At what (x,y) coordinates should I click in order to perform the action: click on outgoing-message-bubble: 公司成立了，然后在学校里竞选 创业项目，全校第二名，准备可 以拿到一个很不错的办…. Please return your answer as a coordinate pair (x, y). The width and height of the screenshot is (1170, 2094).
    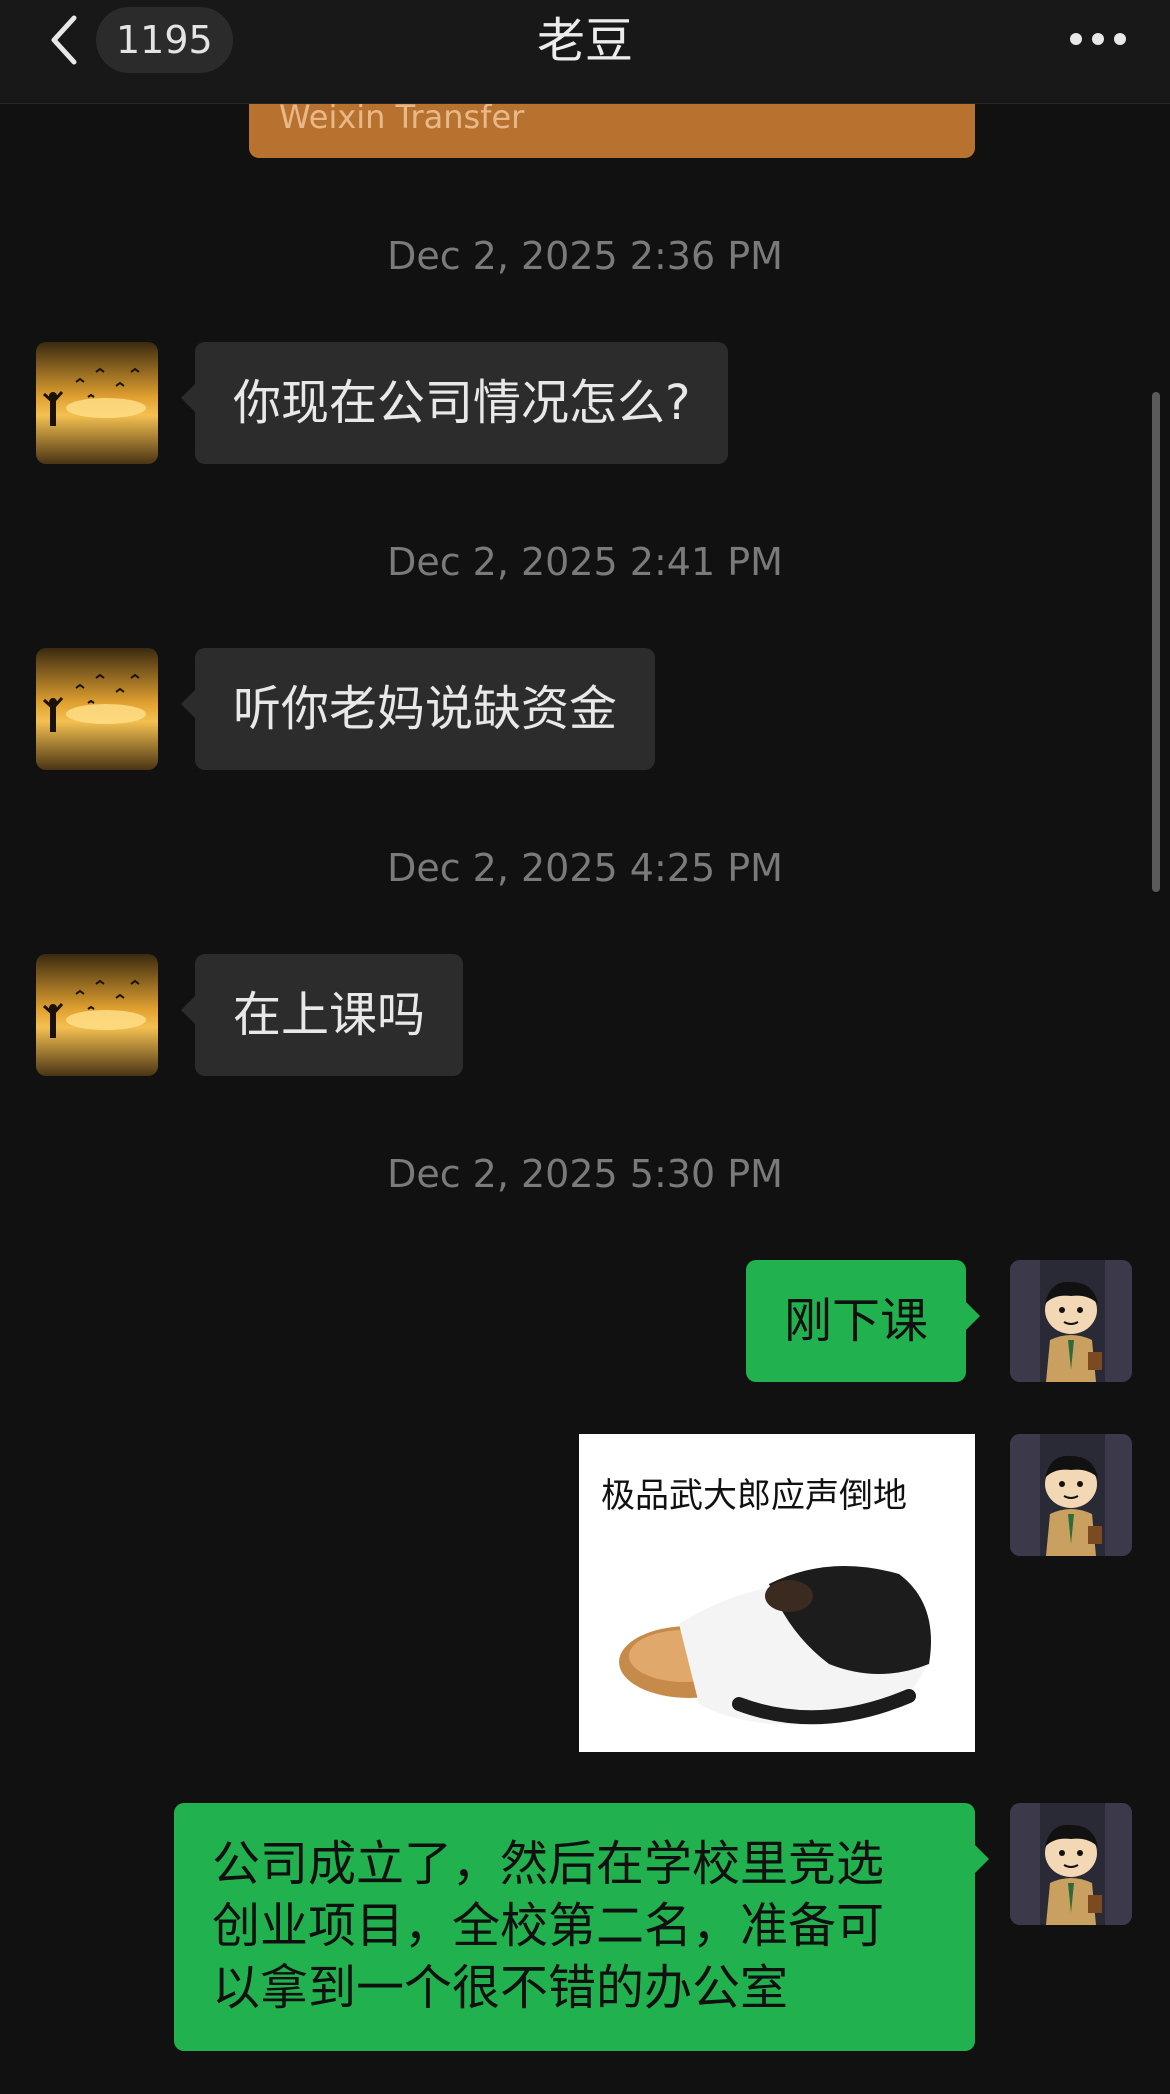
    Looking at the image, I should click on (581, 1927).